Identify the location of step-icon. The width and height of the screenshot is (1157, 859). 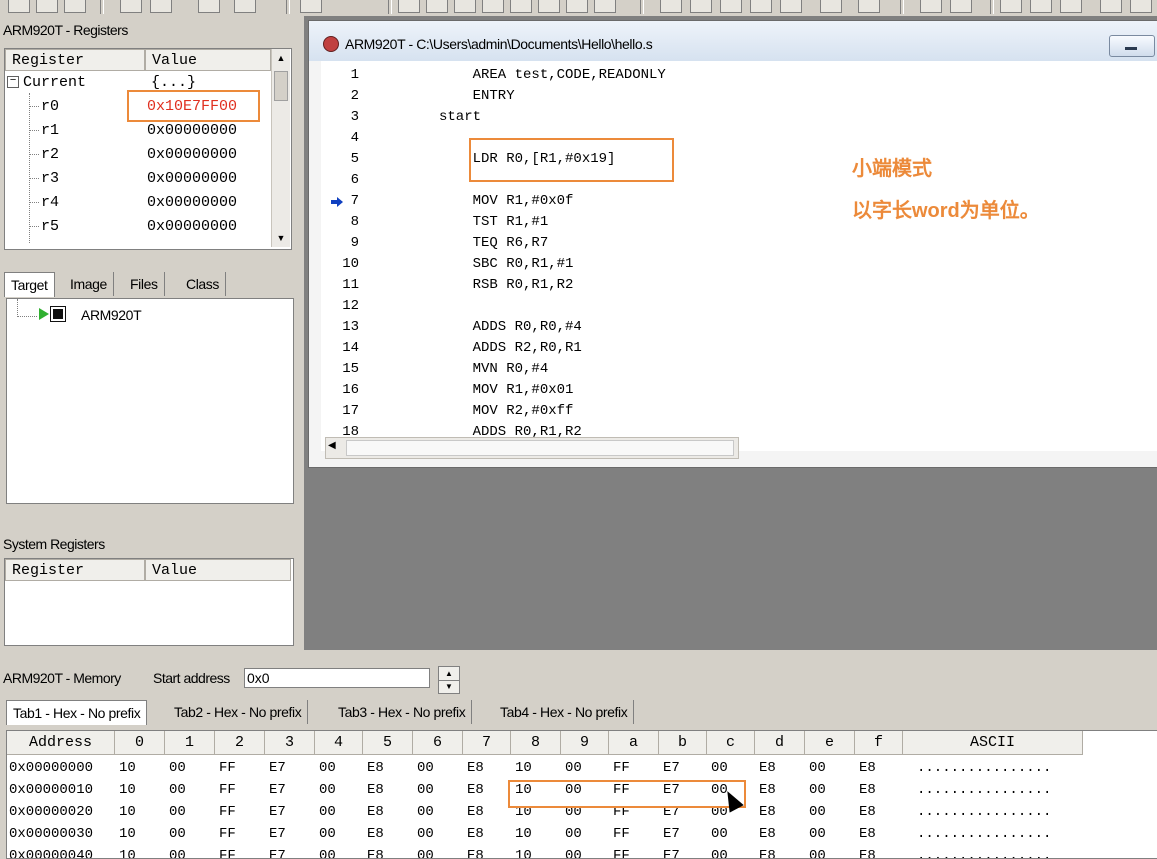
(869, 6).